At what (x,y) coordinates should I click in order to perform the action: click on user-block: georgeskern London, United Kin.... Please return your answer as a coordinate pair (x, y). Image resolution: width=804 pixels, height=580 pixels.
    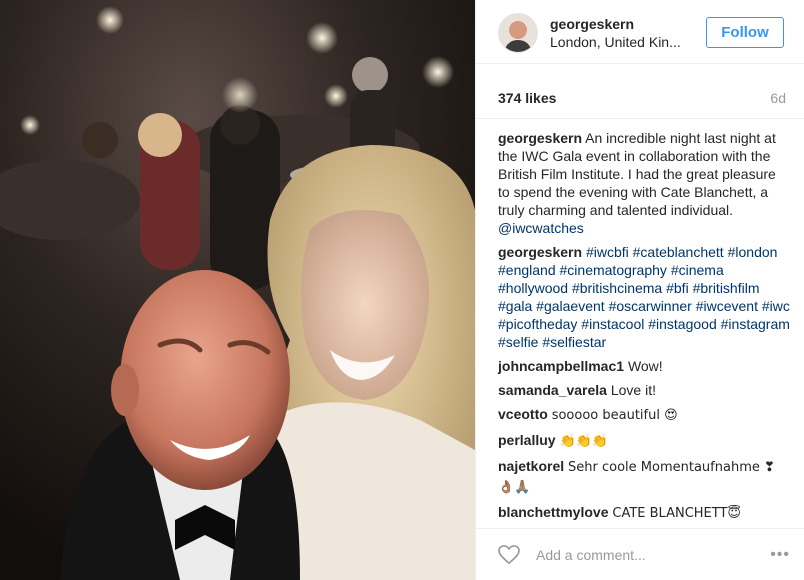
    Looking at the image, I should click on (628, 33).